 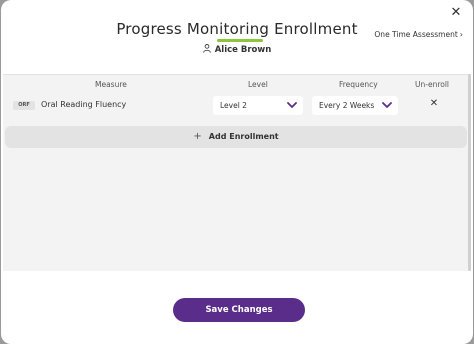 What do you see at coordinates (434, 104) in the screenshot?
I see `unenroll-close-icon: ✕` at bounding box center [434, 104].